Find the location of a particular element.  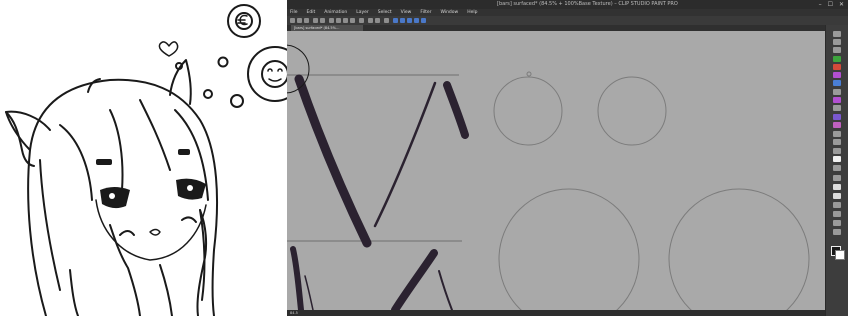

deselect-icon is located at coordinates (370, 20).